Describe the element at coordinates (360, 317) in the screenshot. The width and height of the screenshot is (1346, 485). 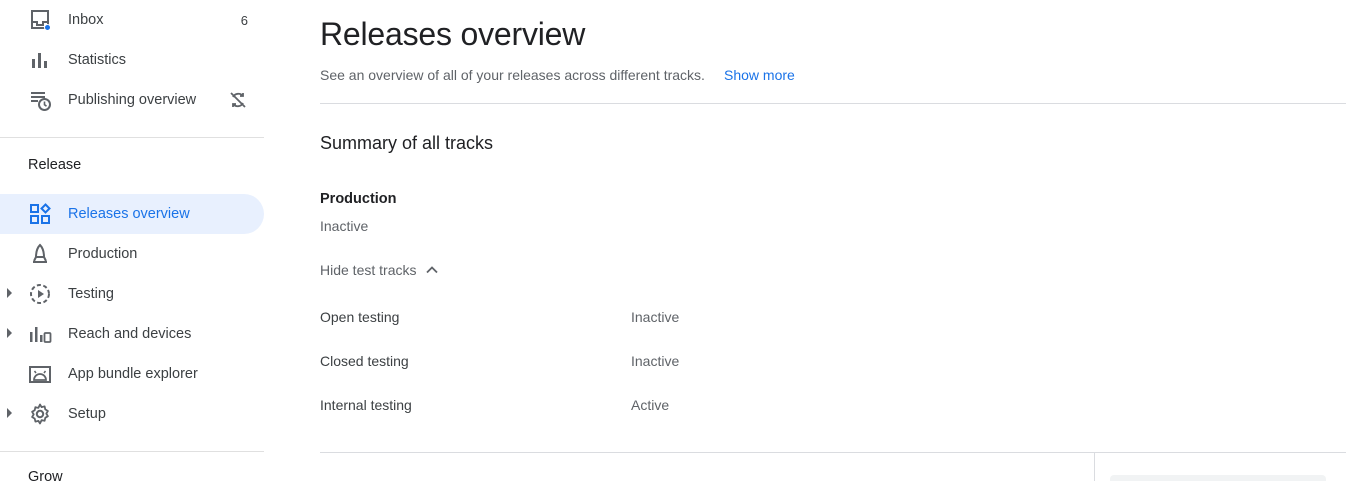
I see `track-name: Open testing` at that location.